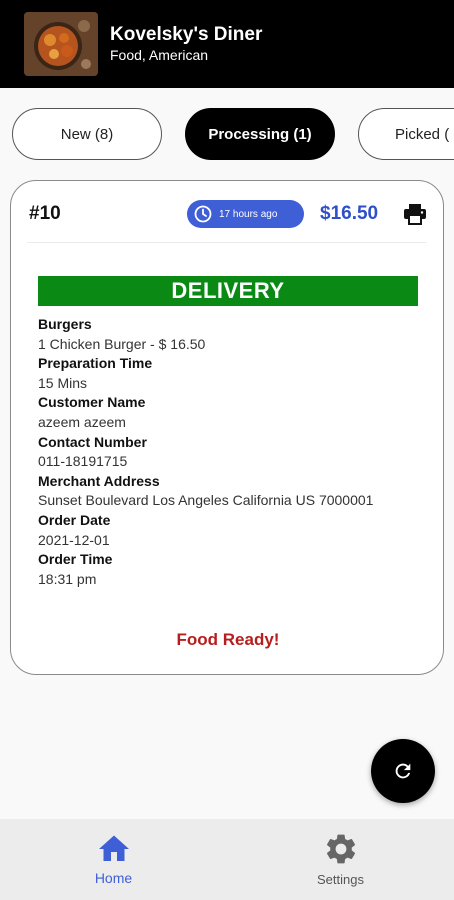 This screenshot has width=454, height=900. I want to click on time-ago-badge: 17 hours ago, so click(245, 214).